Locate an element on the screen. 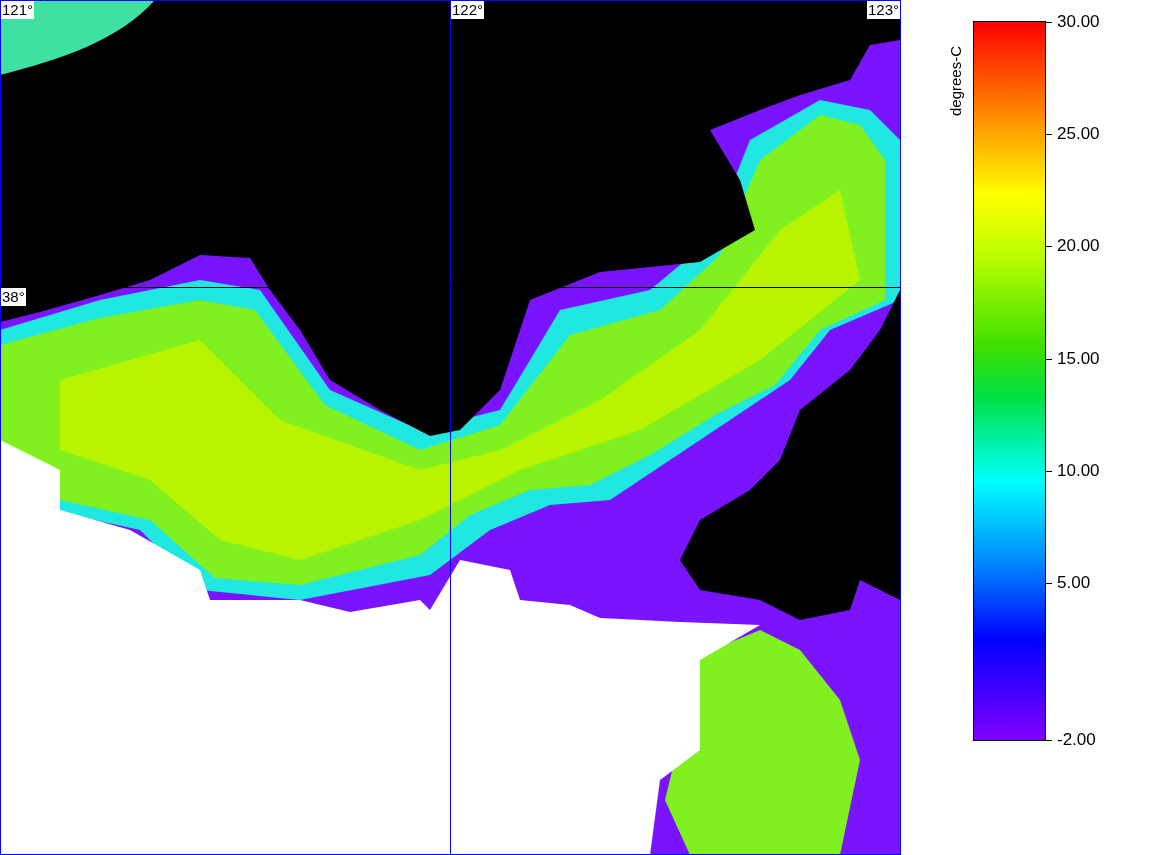 The width and height of the screenshot is (1166, 855). colorbar-label: -2.00 is located at coordinates (1076, 740).